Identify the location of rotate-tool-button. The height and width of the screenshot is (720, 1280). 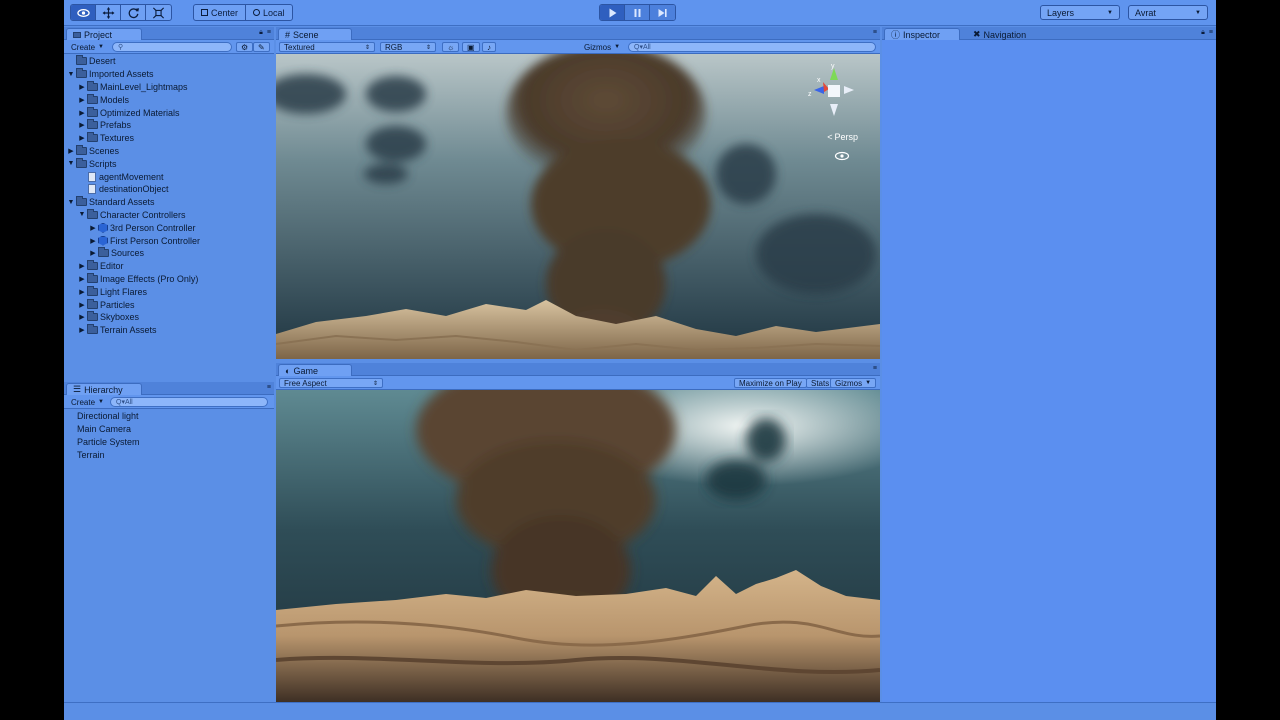
(133, 12).